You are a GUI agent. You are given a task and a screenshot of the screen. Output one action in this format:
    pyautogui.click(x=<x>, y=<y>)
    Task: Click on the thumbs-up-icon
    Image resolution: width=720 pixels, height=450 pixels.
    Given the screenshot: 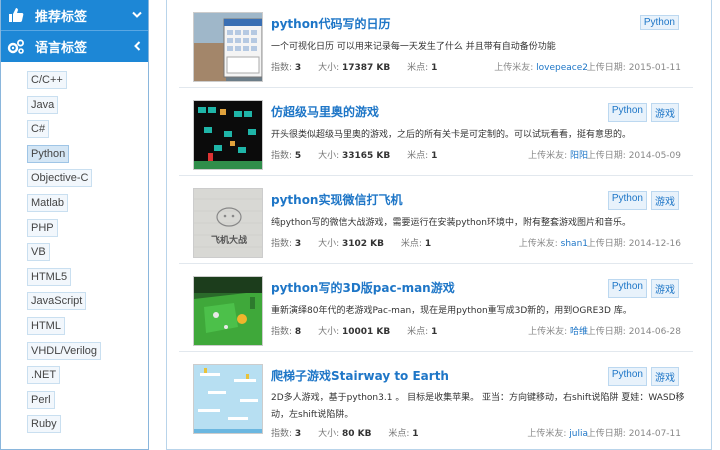 What is the action you would take?
    pyautogui.click(x=16, y=15)
    